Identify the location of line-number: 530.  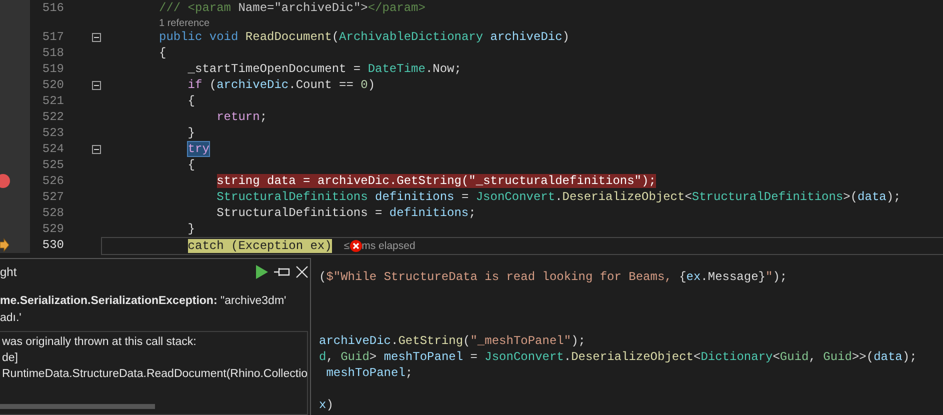
(52, 245).